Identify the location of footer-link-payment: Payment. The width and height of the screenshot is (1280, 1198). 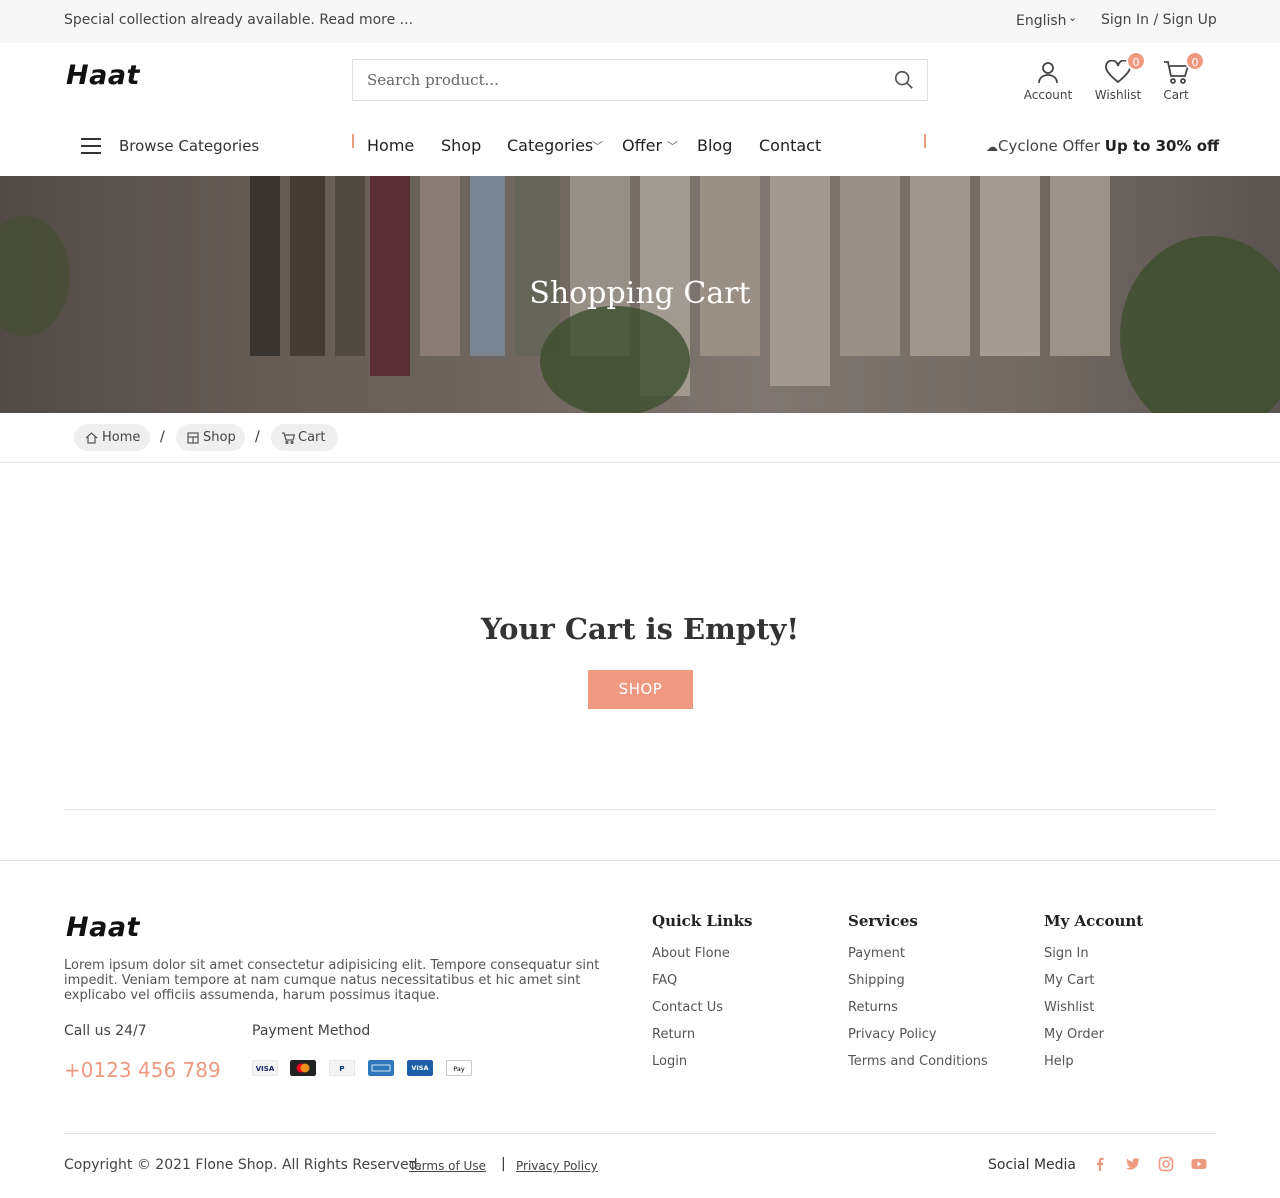
(876, 953).